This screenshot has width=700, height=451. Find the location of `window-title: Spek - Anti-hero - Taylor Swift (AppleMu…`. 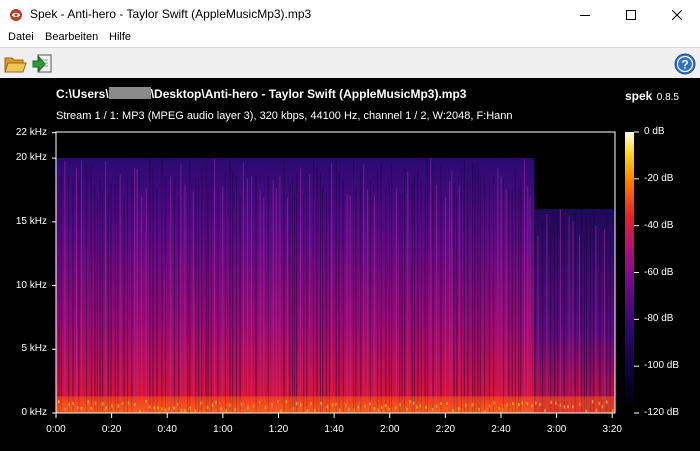

window-title: Spek - Anti-hero - Taylor Swift (AppleMu… is located at coordinates (171, 14).